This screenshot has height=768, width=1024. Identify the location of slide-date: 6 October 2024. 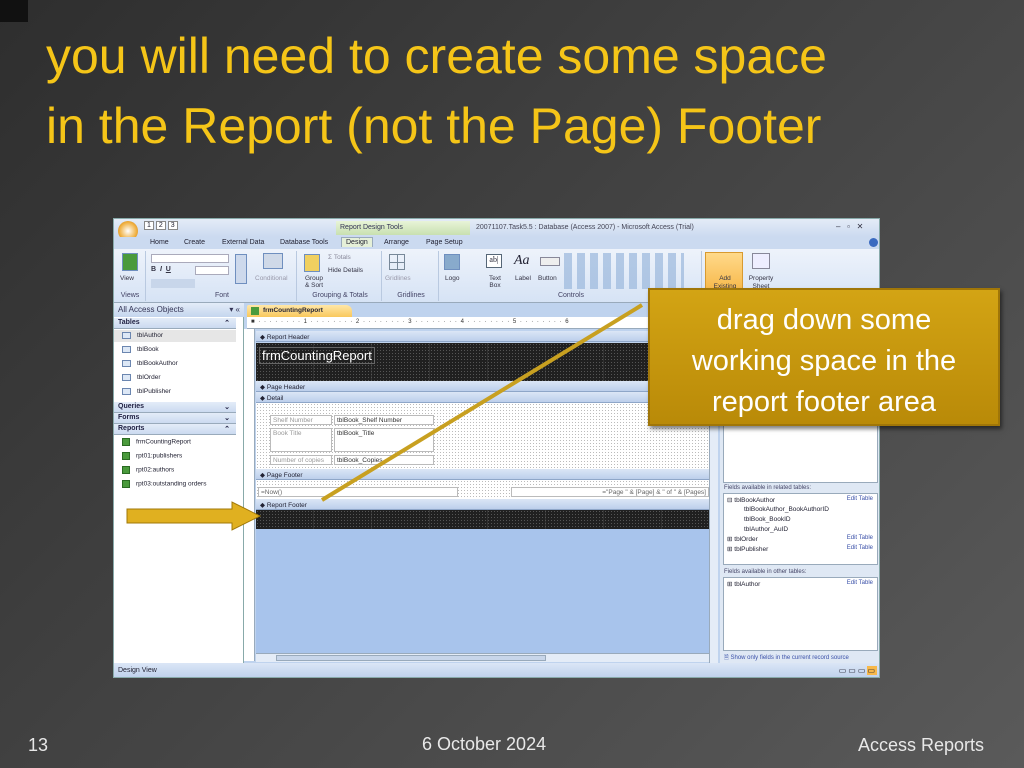
(484, 744).